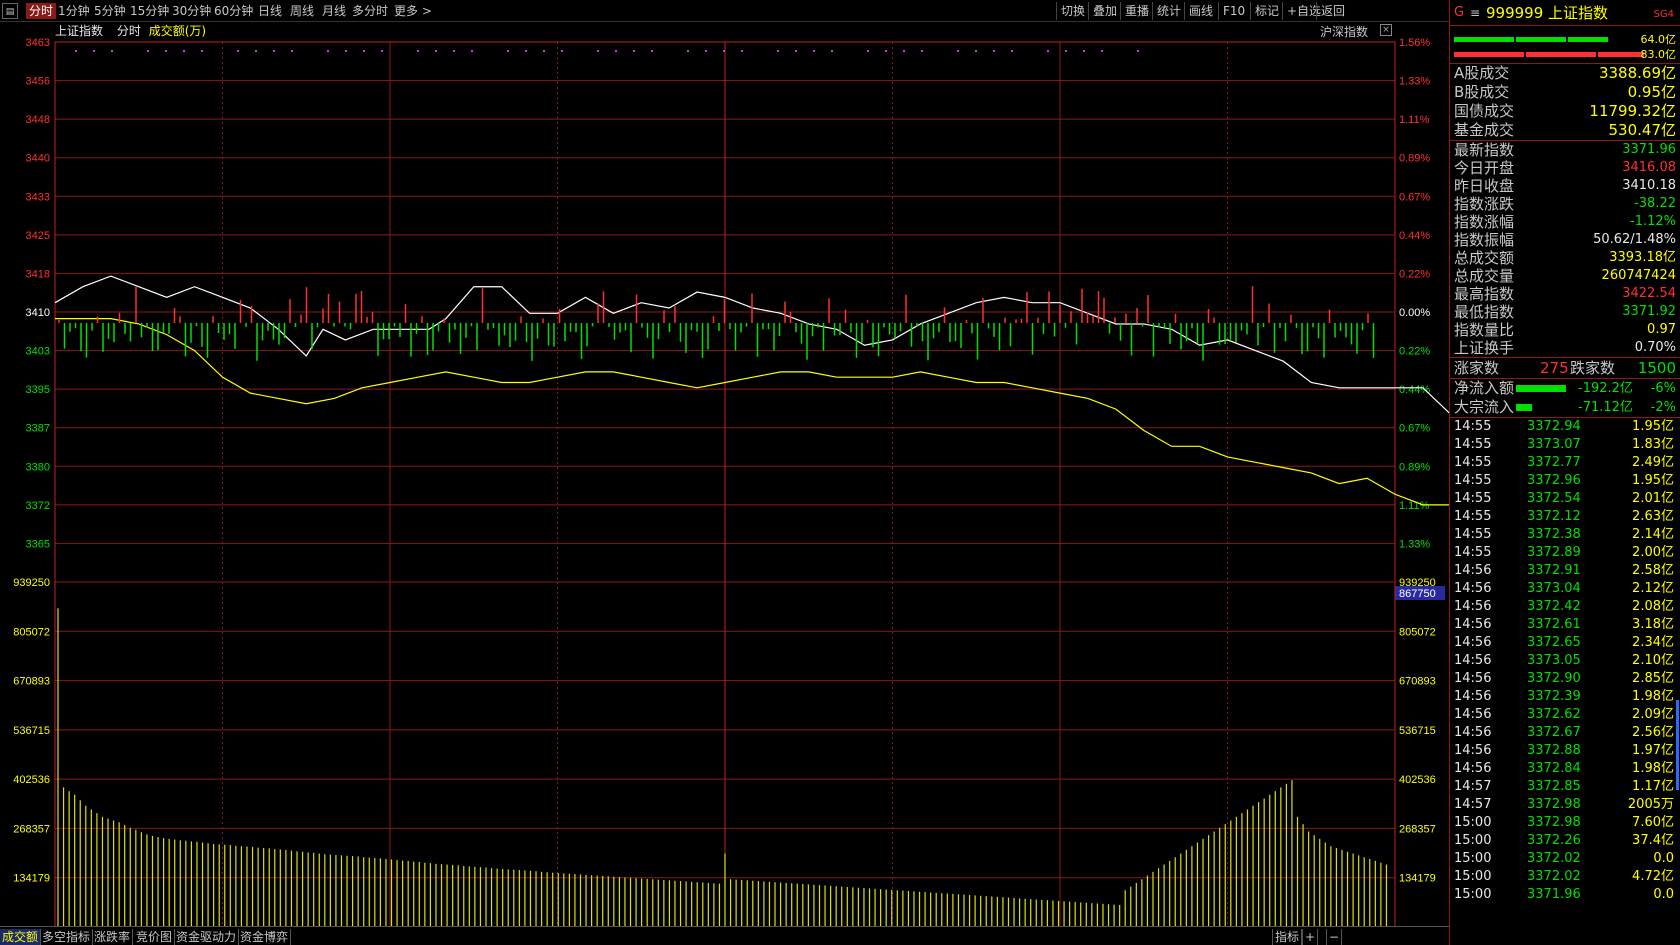  What do you see at coordinates (1287, 937) in the screenshot?
I see `indicator-control: 指标` at bounding box center [1287, 937].